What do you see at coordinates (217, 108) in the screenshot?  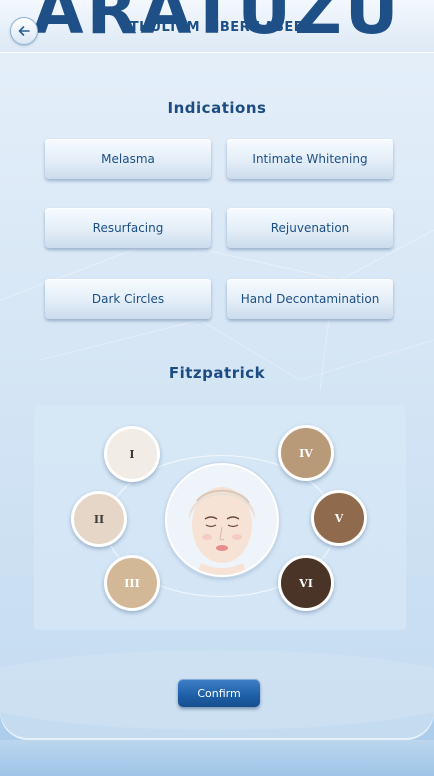 I see `indications-title: Indications` at bounding box center [217, 108].